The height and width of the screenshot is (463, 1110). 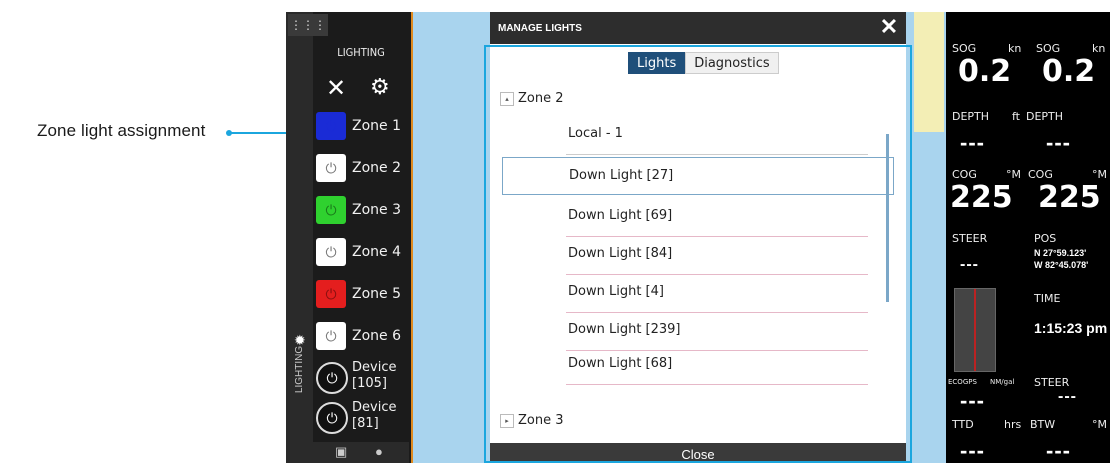 I want to click on lighting-vertical-label: LIGHTING, so click(x=300, y=369).